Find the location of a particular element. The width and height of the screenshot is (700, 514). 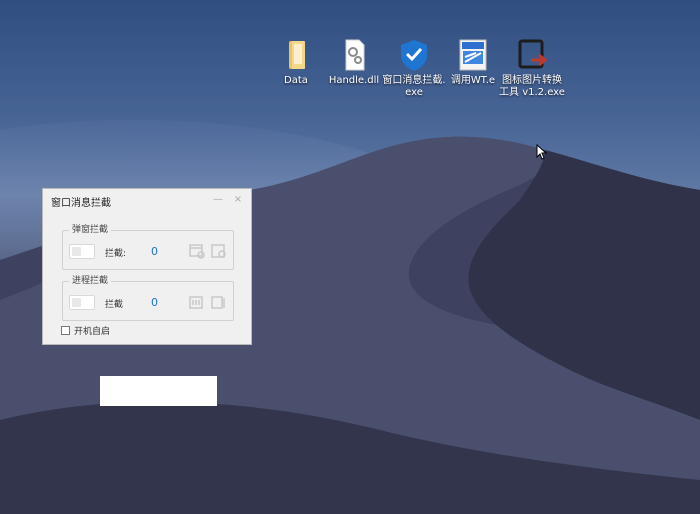

desktop-icon-label: Data is located at coordinates (296, 80).